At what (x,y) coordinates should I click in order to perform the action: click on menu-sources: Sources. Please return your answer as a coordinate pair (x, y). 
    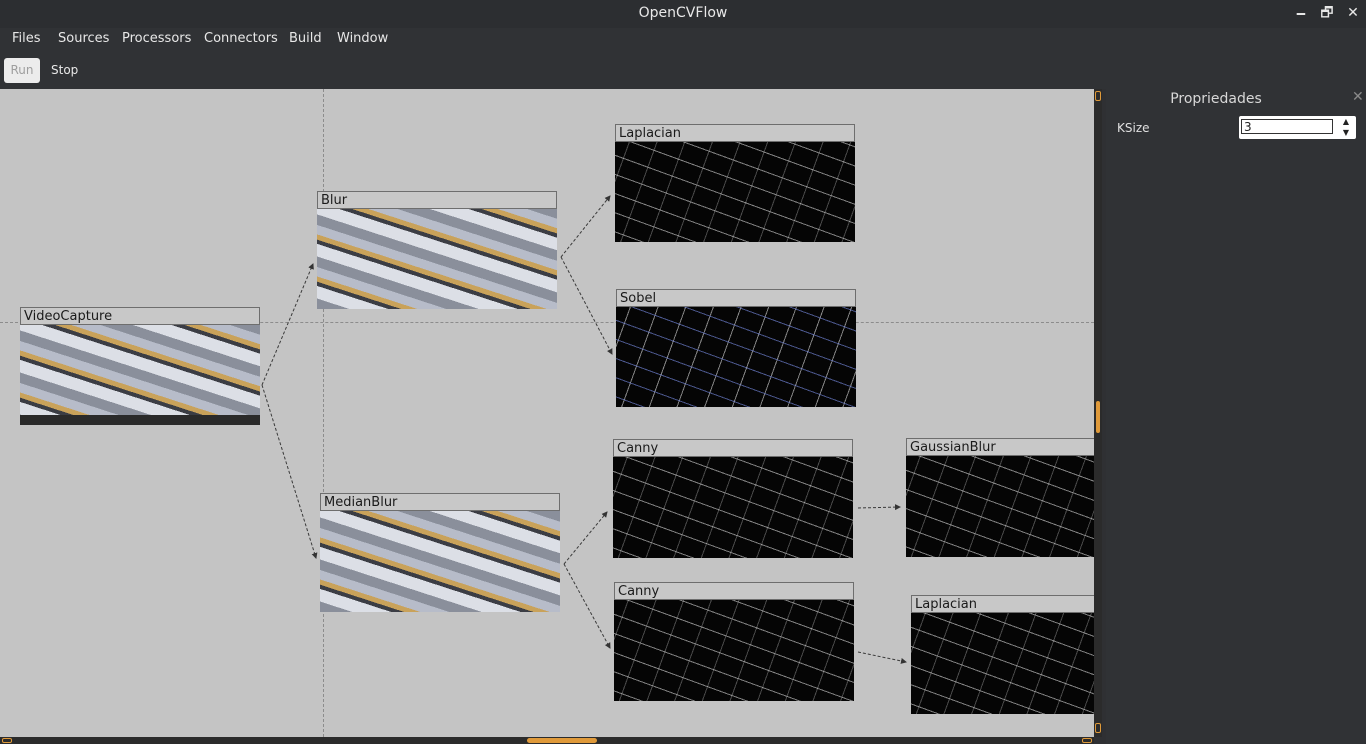
    Looking at the image, I should click on (83, 38).